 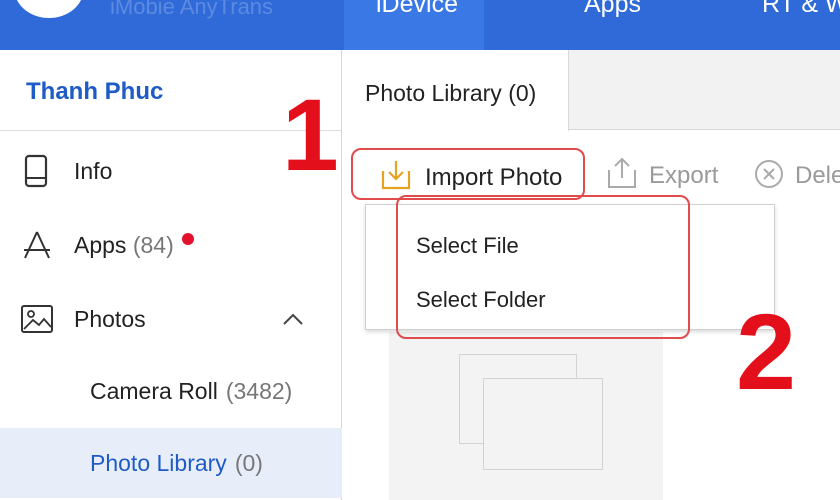 I want to click on sidebar-item-apps: Apps (84), so click(x=171, y=245).